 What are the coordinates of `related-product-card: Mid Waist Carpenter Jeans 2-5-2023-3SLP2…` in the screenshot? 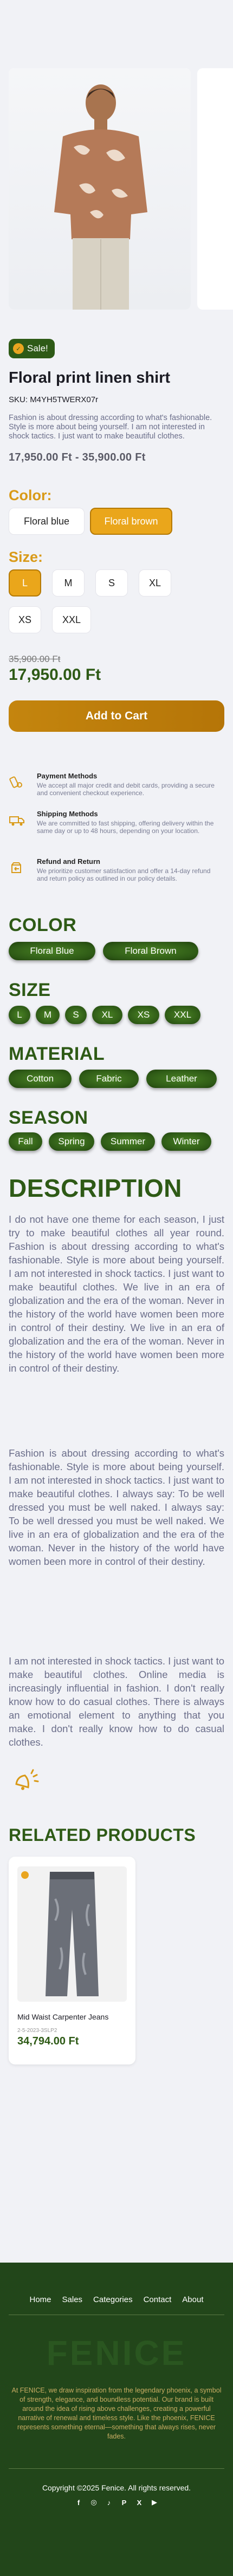 It's located at (72, 1960).